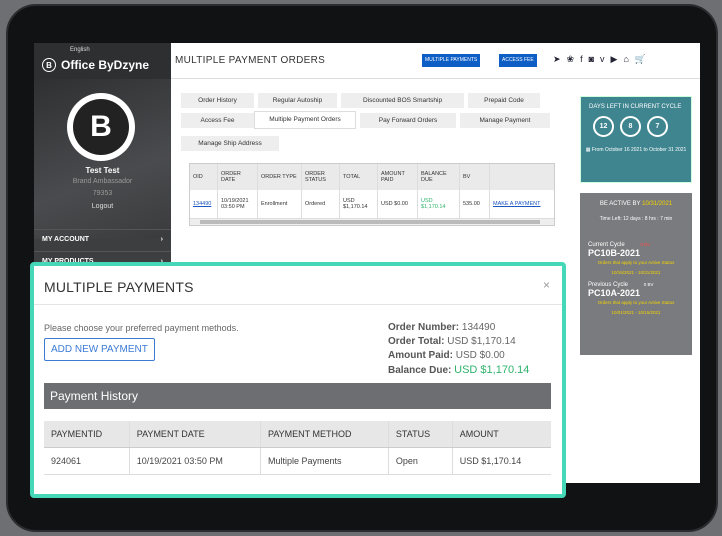 This screenshot has width=722, height=536. I want to click on previous-cycle-bv: 0 BV, so click(648, 284).